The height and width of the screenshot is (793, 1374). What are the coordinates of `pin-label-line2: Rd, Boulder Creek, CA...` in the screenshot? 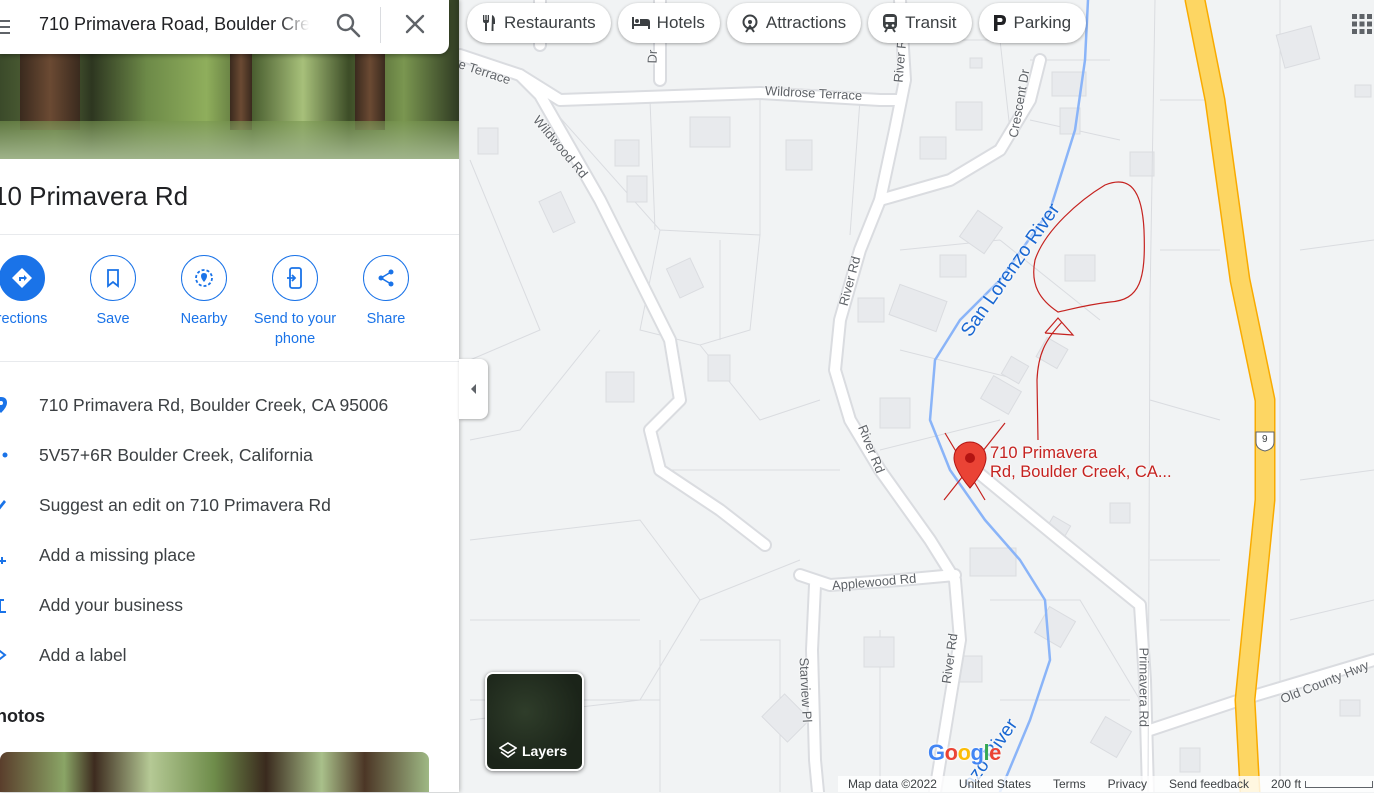 It's located at (1081, 472).